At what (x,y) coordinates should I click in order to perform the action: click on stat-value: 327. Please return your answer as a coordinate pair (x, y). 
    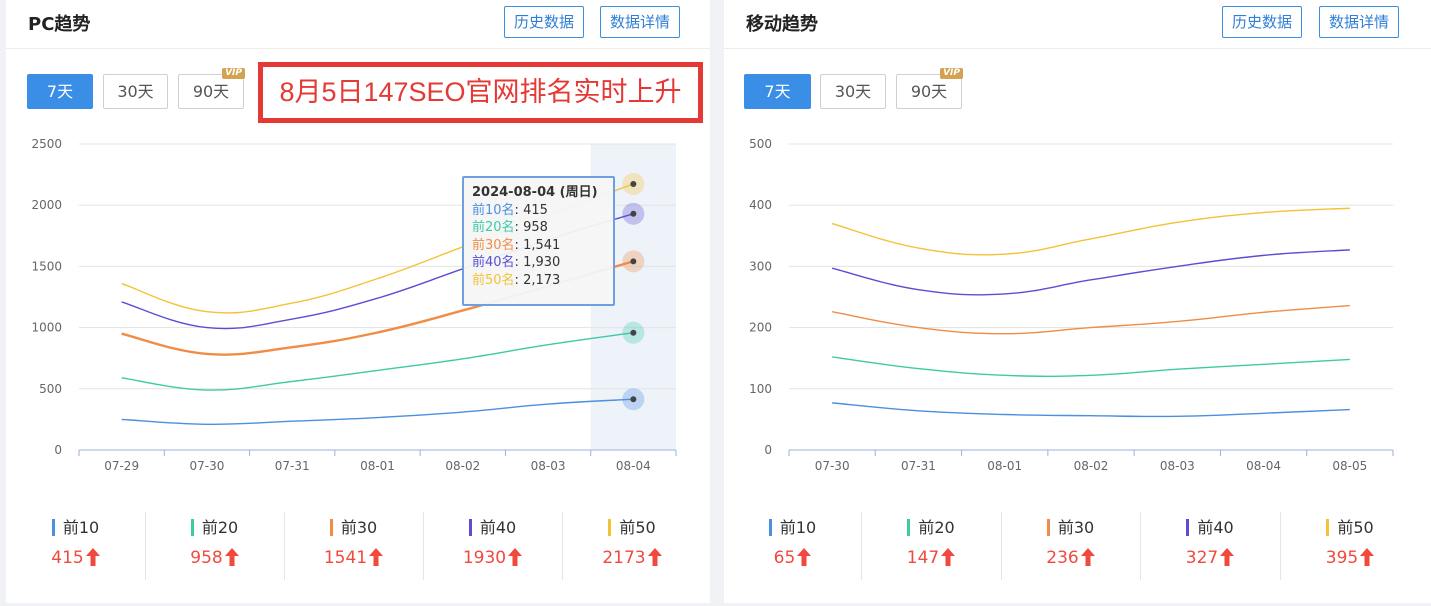
    Looking at the image, I should click on (1202, 558).